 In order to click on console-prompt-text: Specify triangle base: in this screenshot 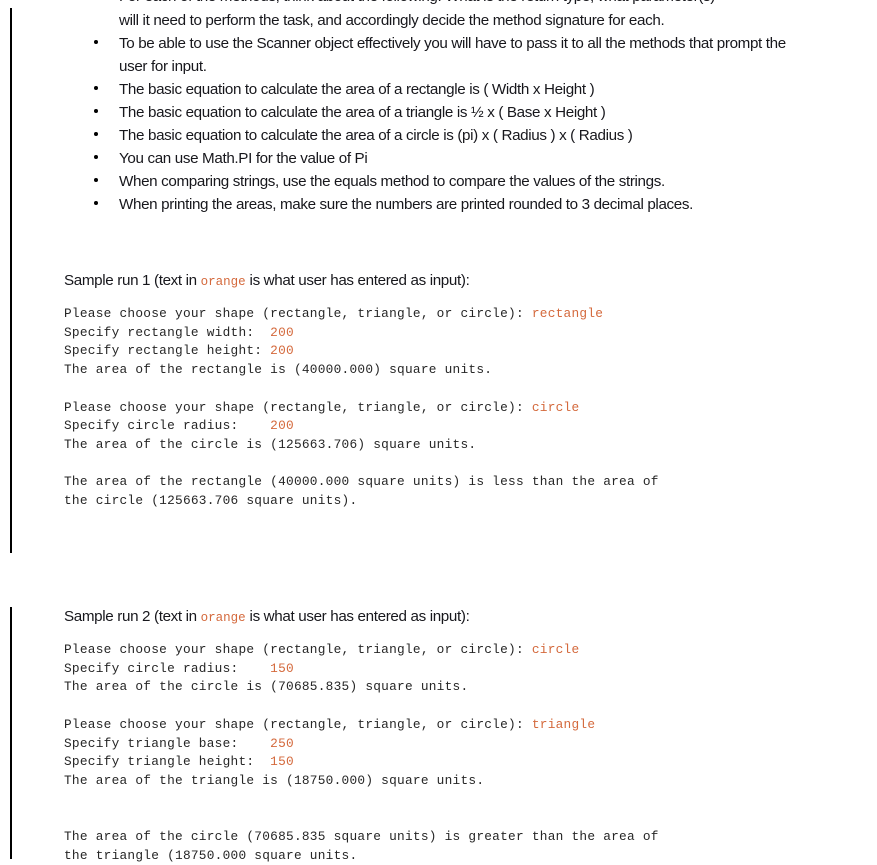, I will do `click(167, 743)`.